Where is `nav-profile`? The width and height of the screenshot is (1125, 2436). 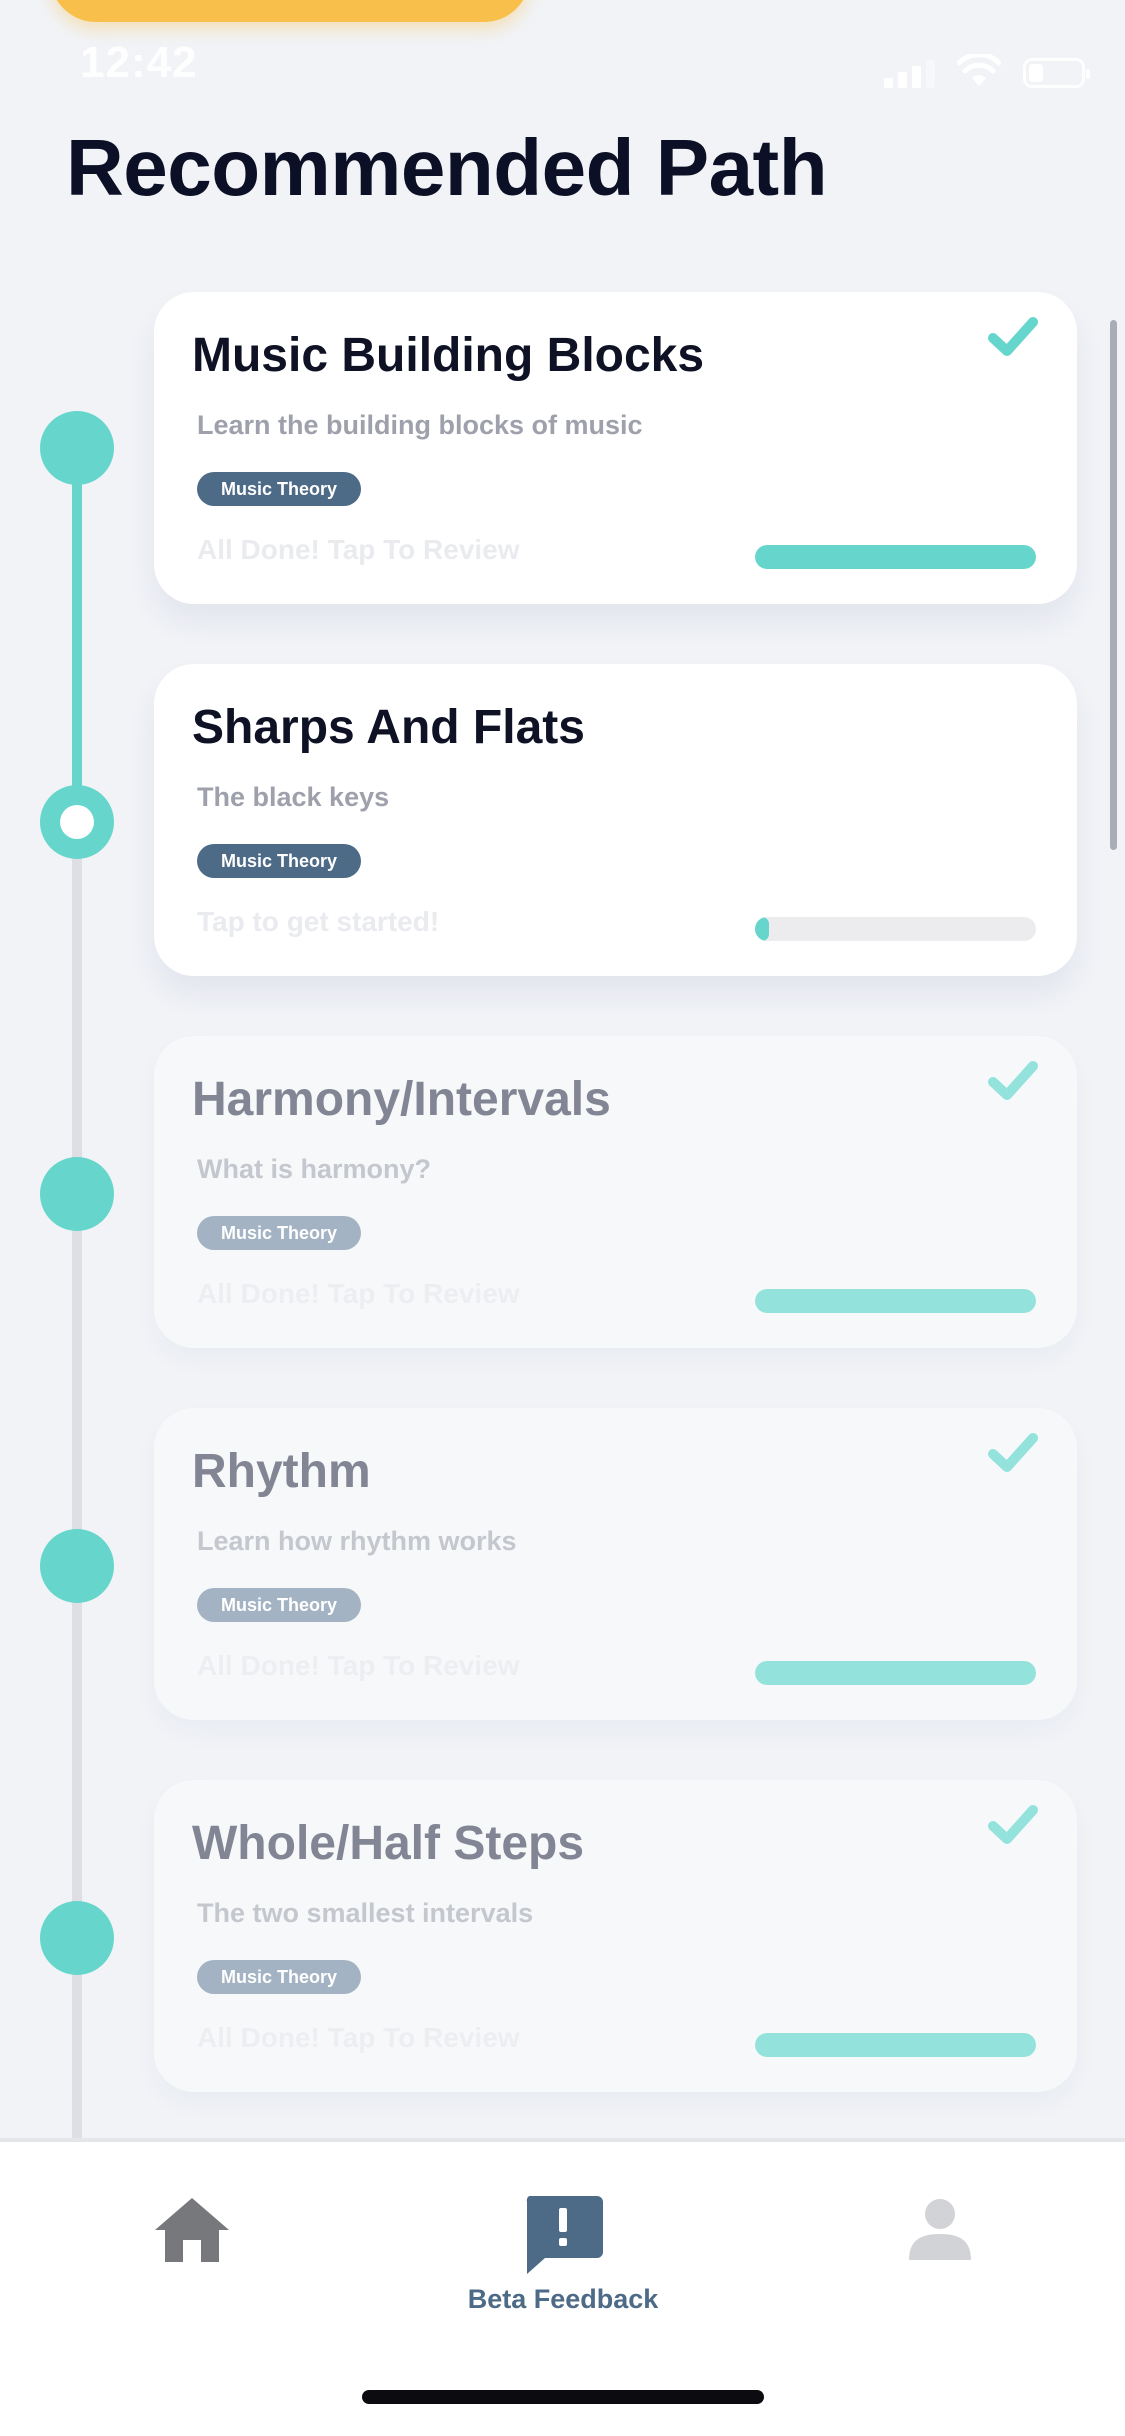
nav-profile is located at coordinates (940, 2256).